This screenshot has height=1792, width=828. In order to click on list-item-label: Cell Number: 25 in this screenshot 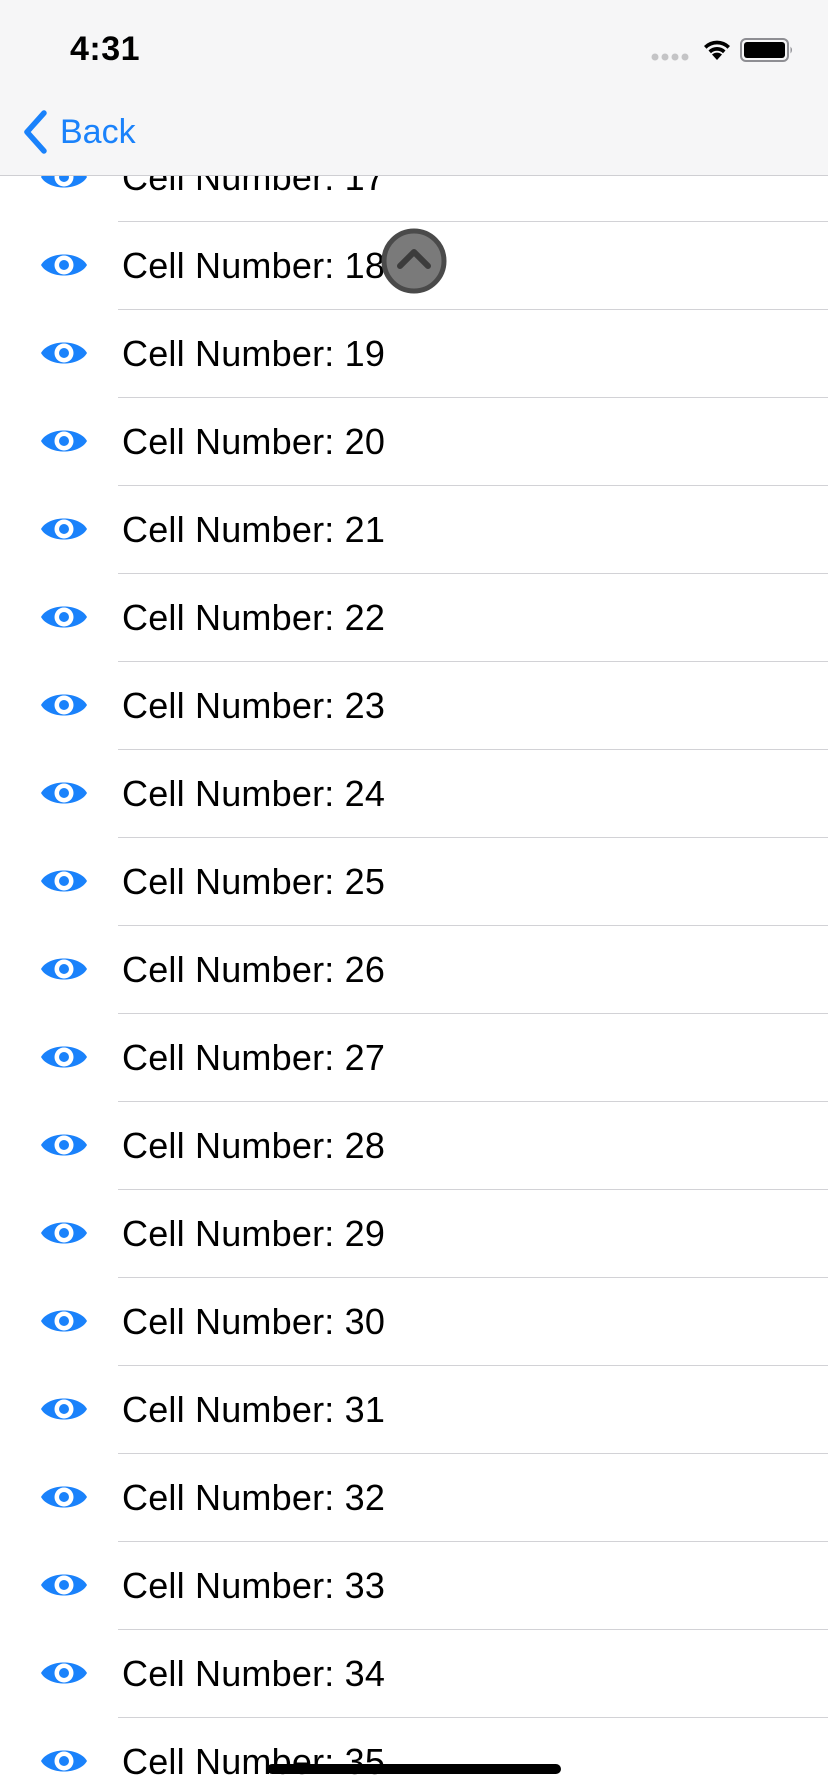, I will do `click(254, 881)`.